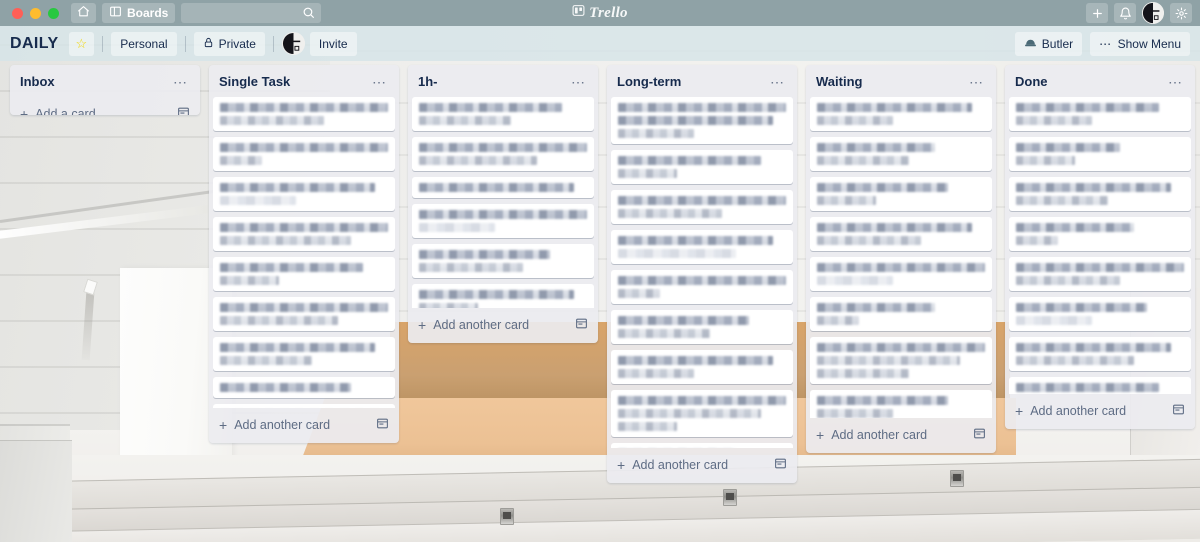  What do you see at coordinates (492, 81) in the screenshot?
I see `list-title: 1h-` at bounding box center [492, 81].